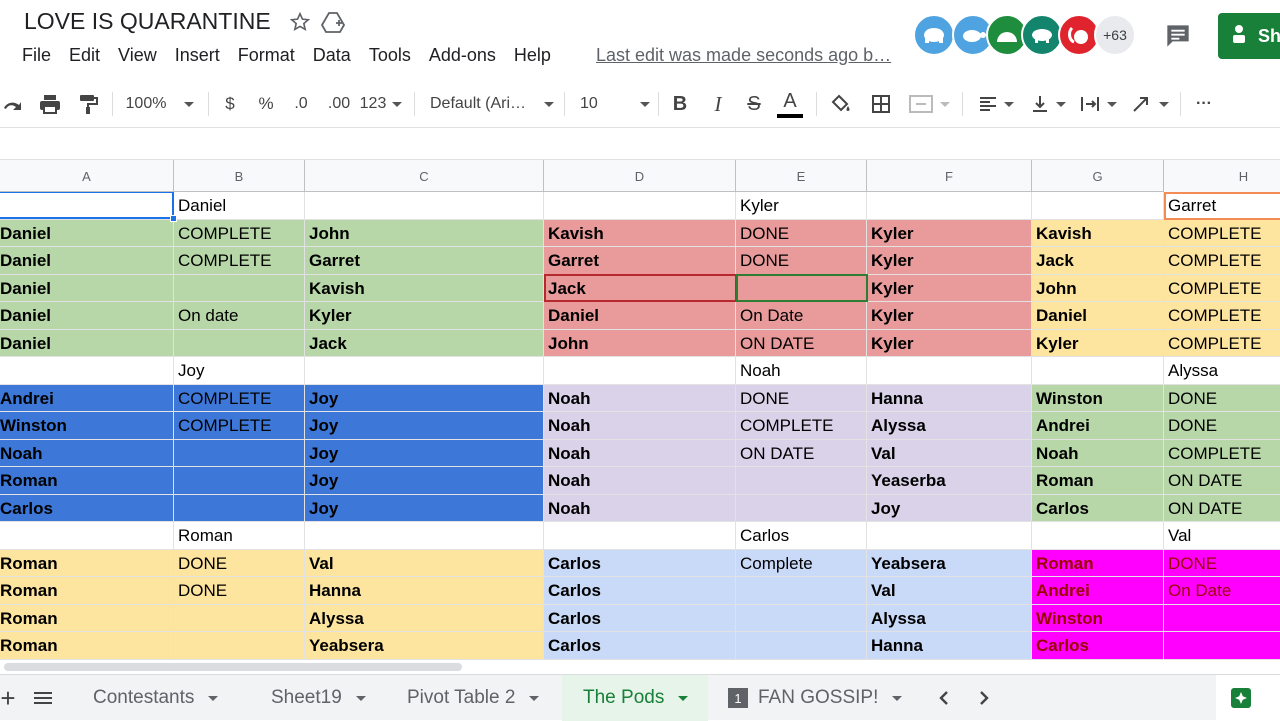 This screenshot has width=1280, height=721. What do you see at coordinates (949, 508) in the screenshot?
I see `cell-f12: Joy` at bounding box center [949, 508].